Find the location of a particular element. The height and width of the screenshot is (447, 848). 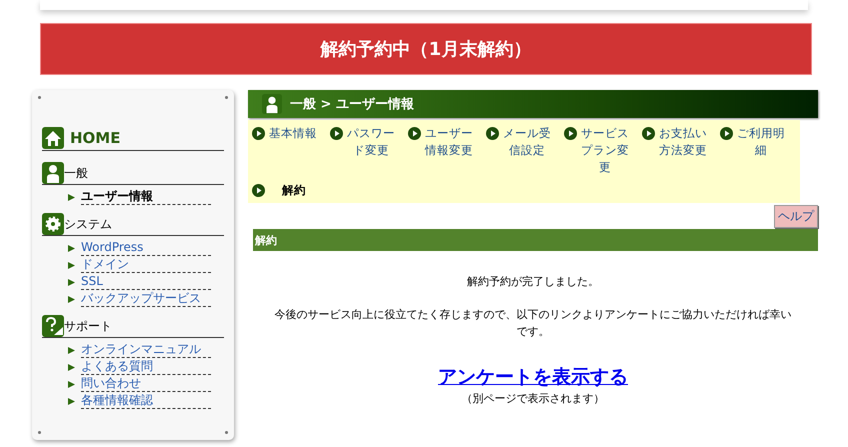

sidebar-link: よくある質問 is located at coordinates (146, 367).